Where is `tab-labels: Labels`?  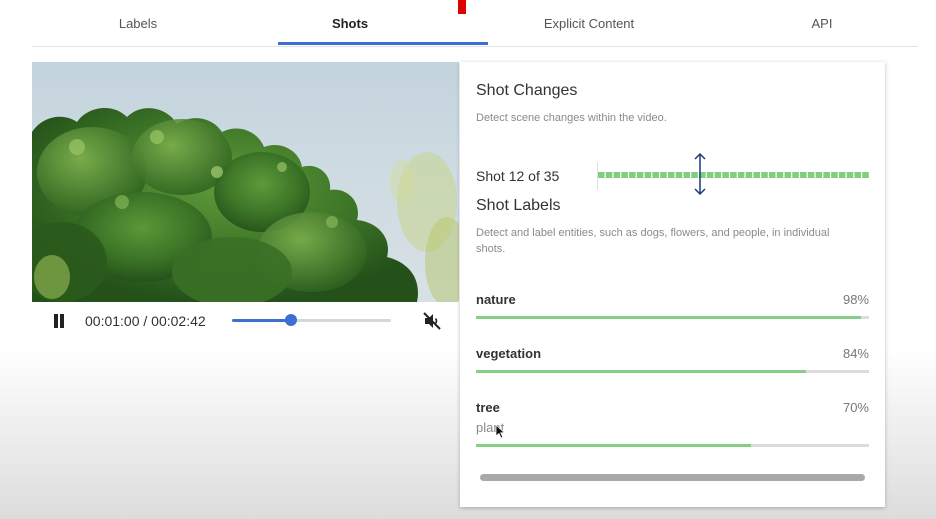
tab-labels: Labels is located at coordinates (138, 23).